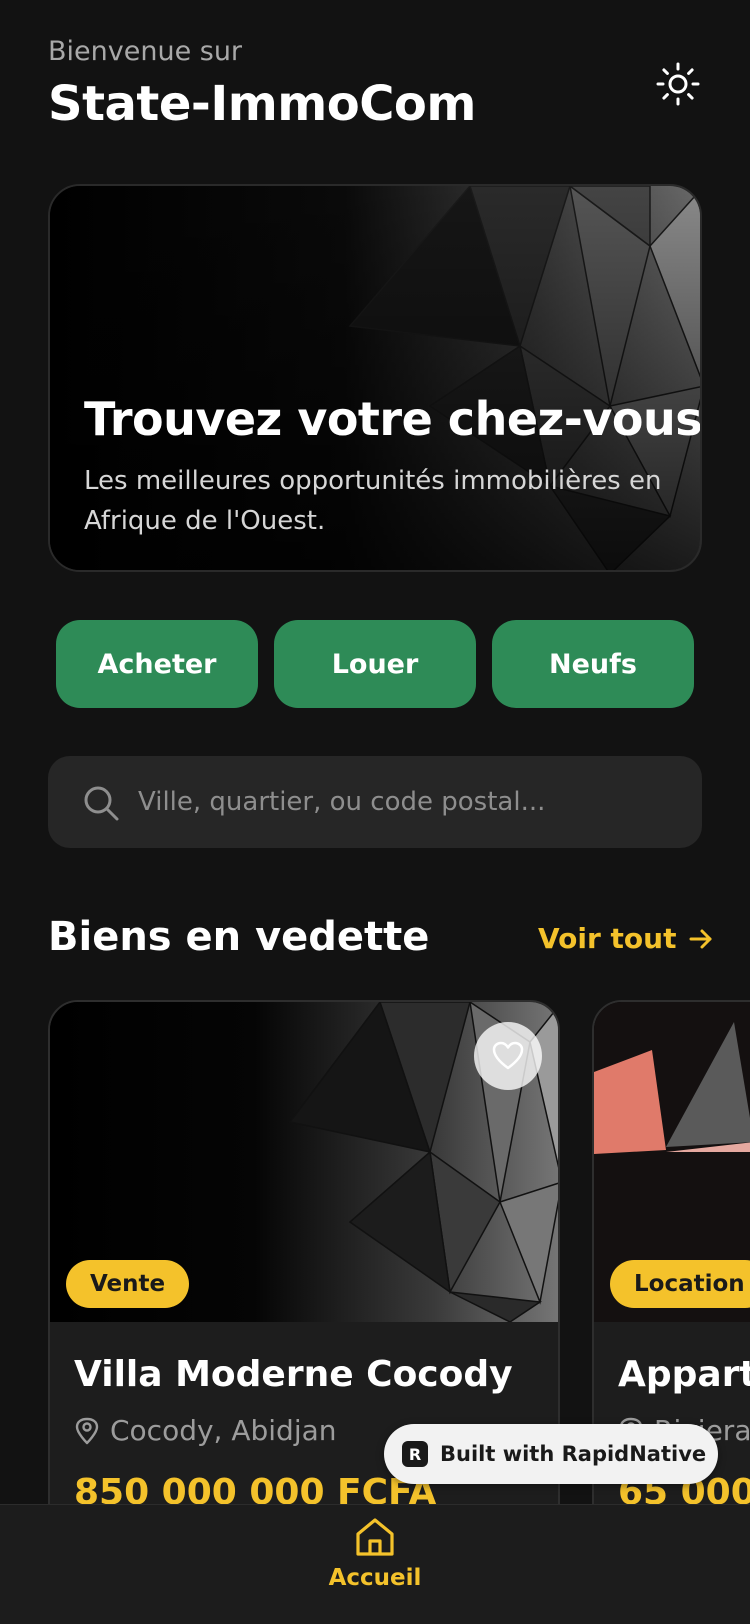 The height and width of the screenshot is (1624, 750). Describe the element at coordinates (684, 1374) in the screenshot. I see `property-title: Apparte` at that location.